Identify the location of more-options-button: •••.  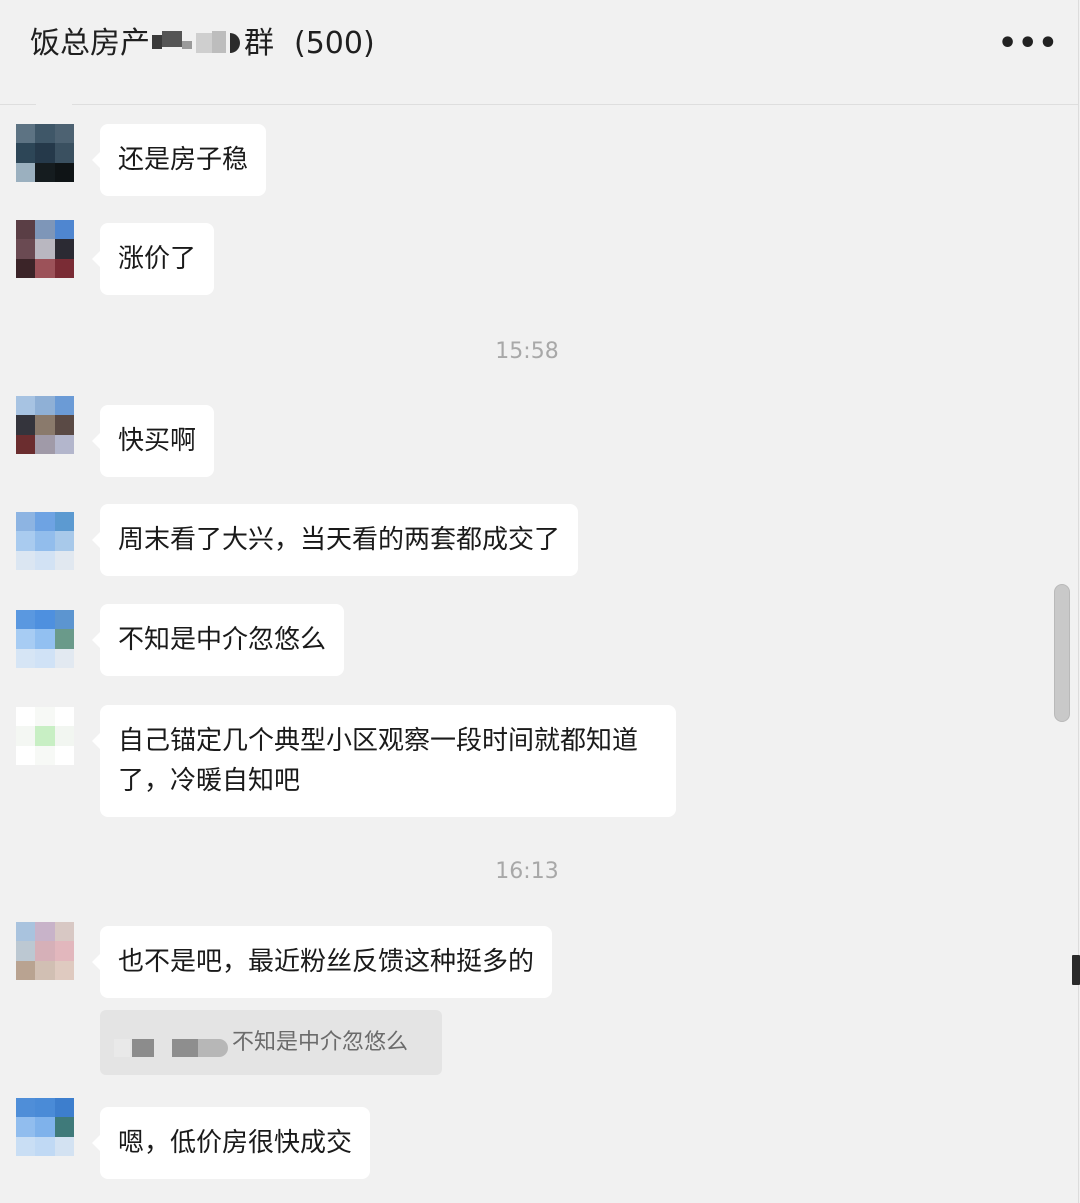
(1028, 44).